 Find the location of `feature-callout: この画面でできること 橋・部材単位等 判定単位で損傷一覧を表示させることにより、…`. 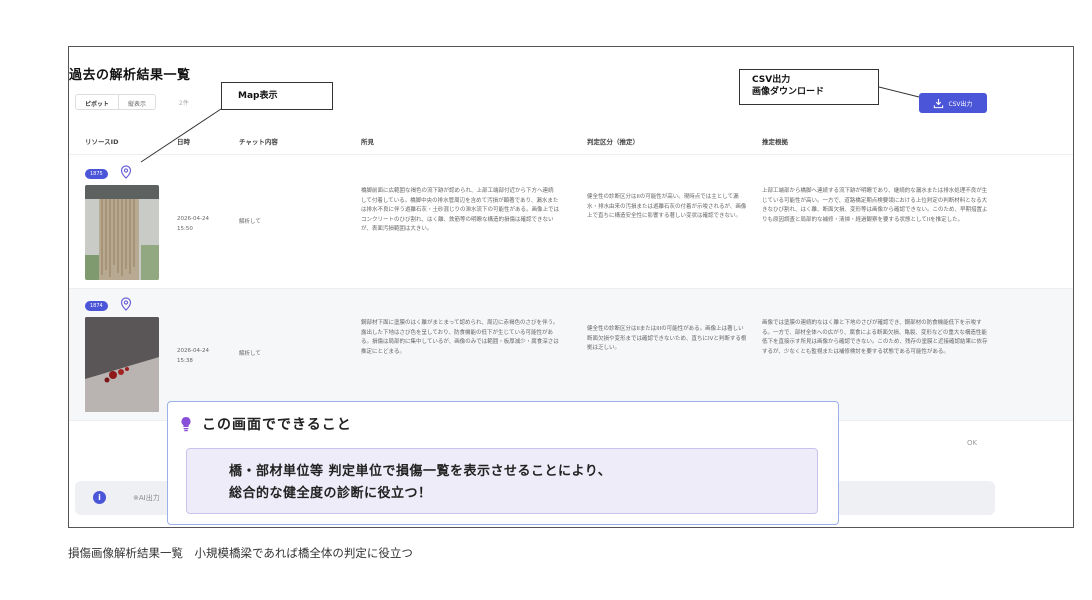

feature-callout: この画面でできること 橋・部材単位等 判定単位で損傷一覧を表示させることにより、… is located at coordinates (503, 463).